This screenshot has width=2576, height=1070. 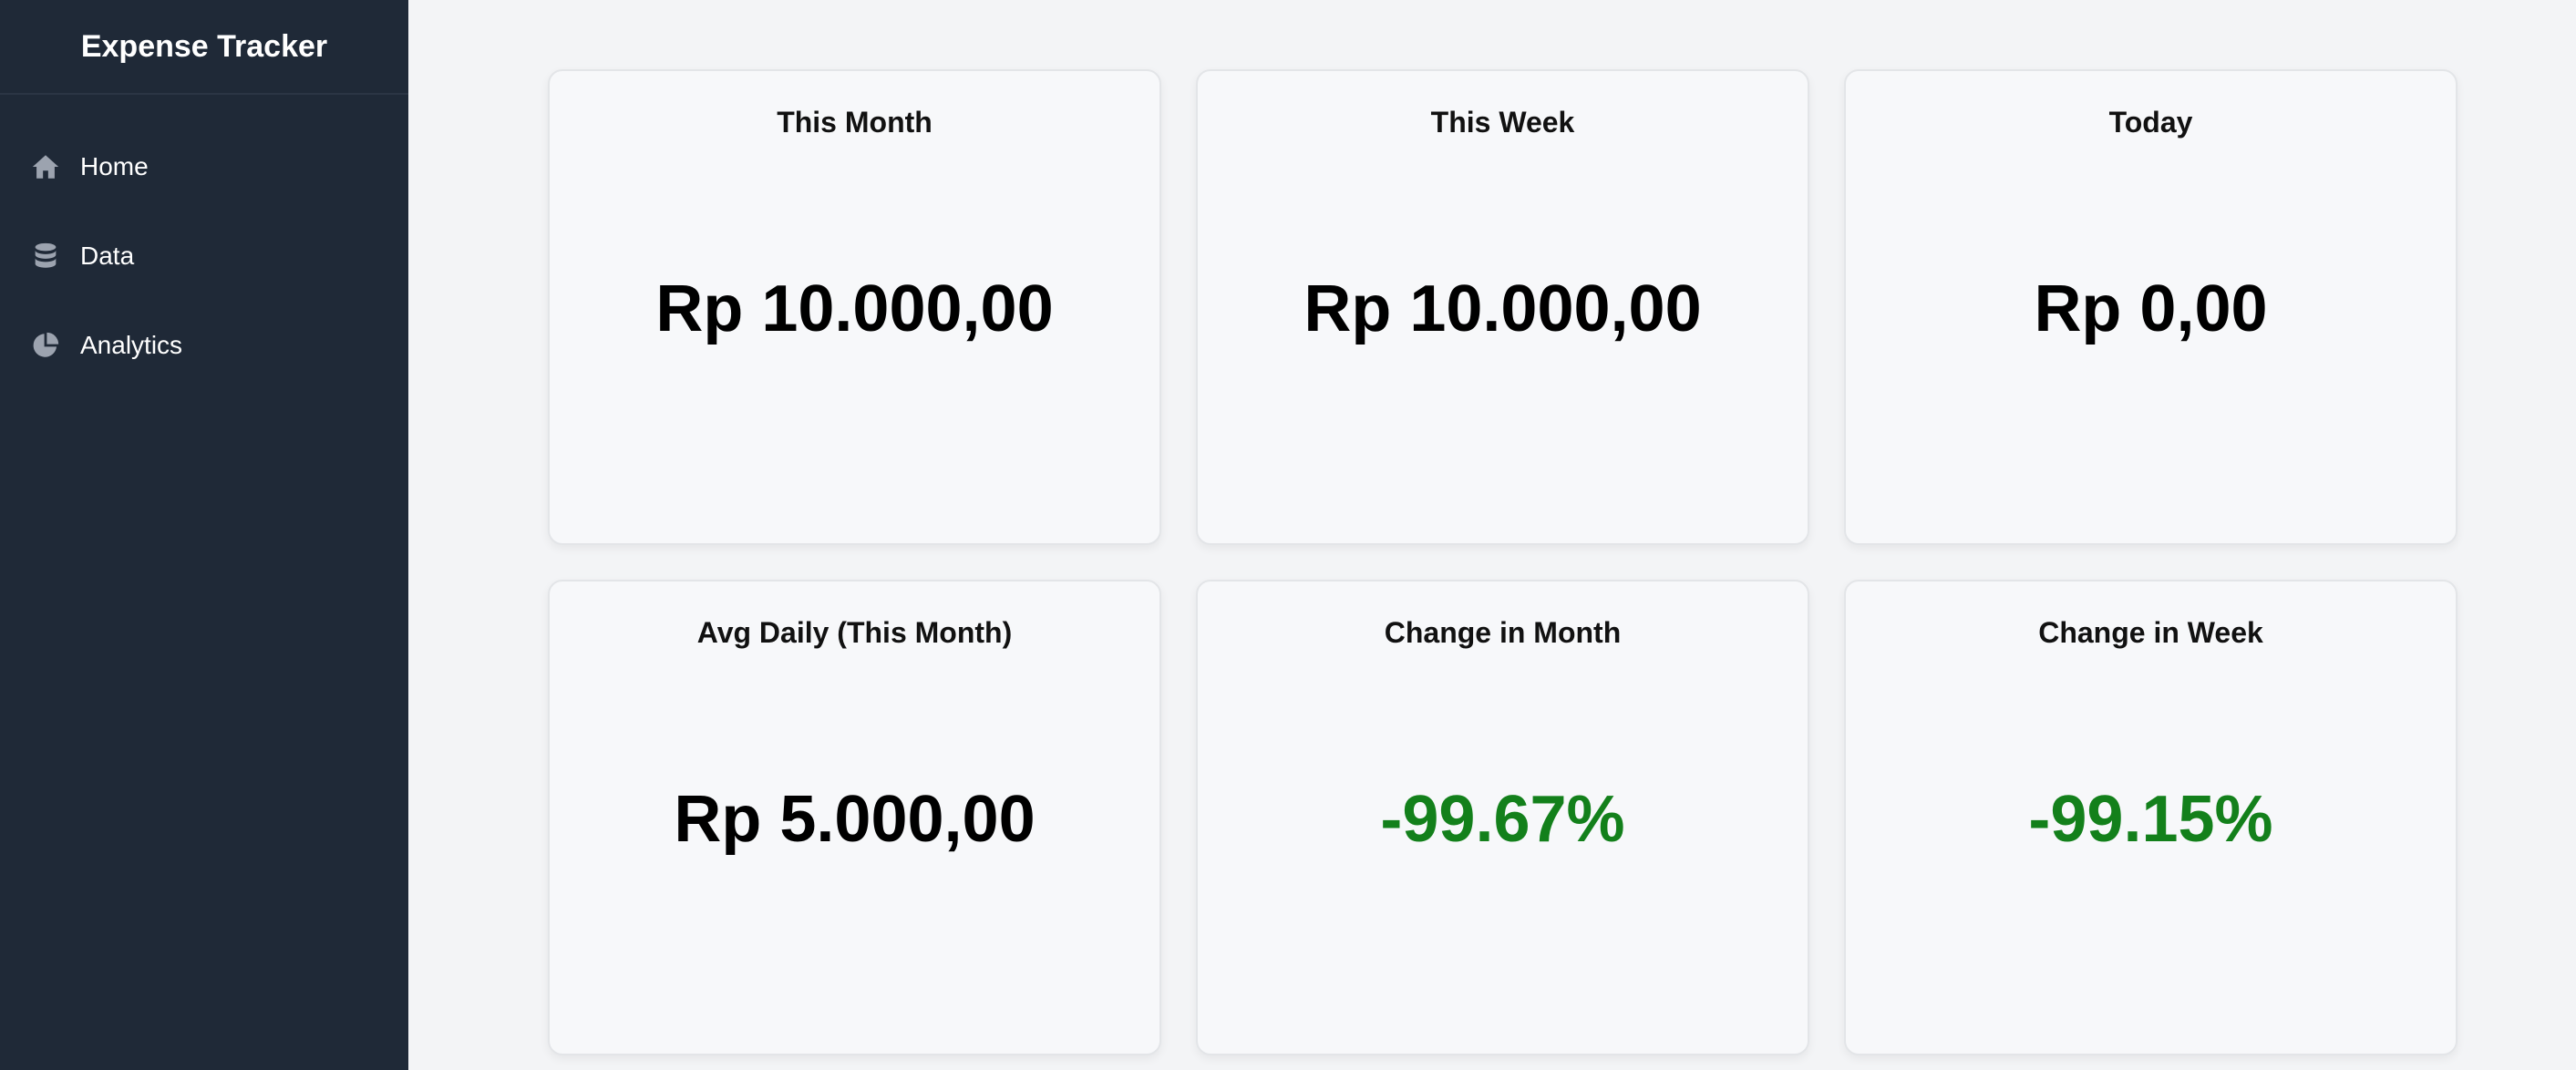 What do you see at coordinates (204, 167) in the screenshot?
I see `sidebar-item-home: Home` at bounding box center [204, 167].